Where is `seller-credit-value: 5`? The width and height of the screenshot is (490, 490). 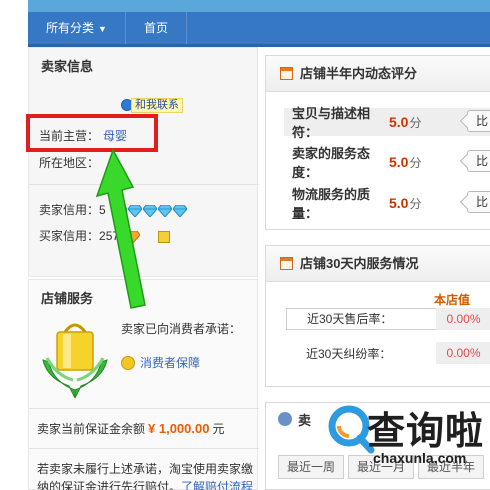 seller-credit-value: 5 is located at coordinates (102, 210).